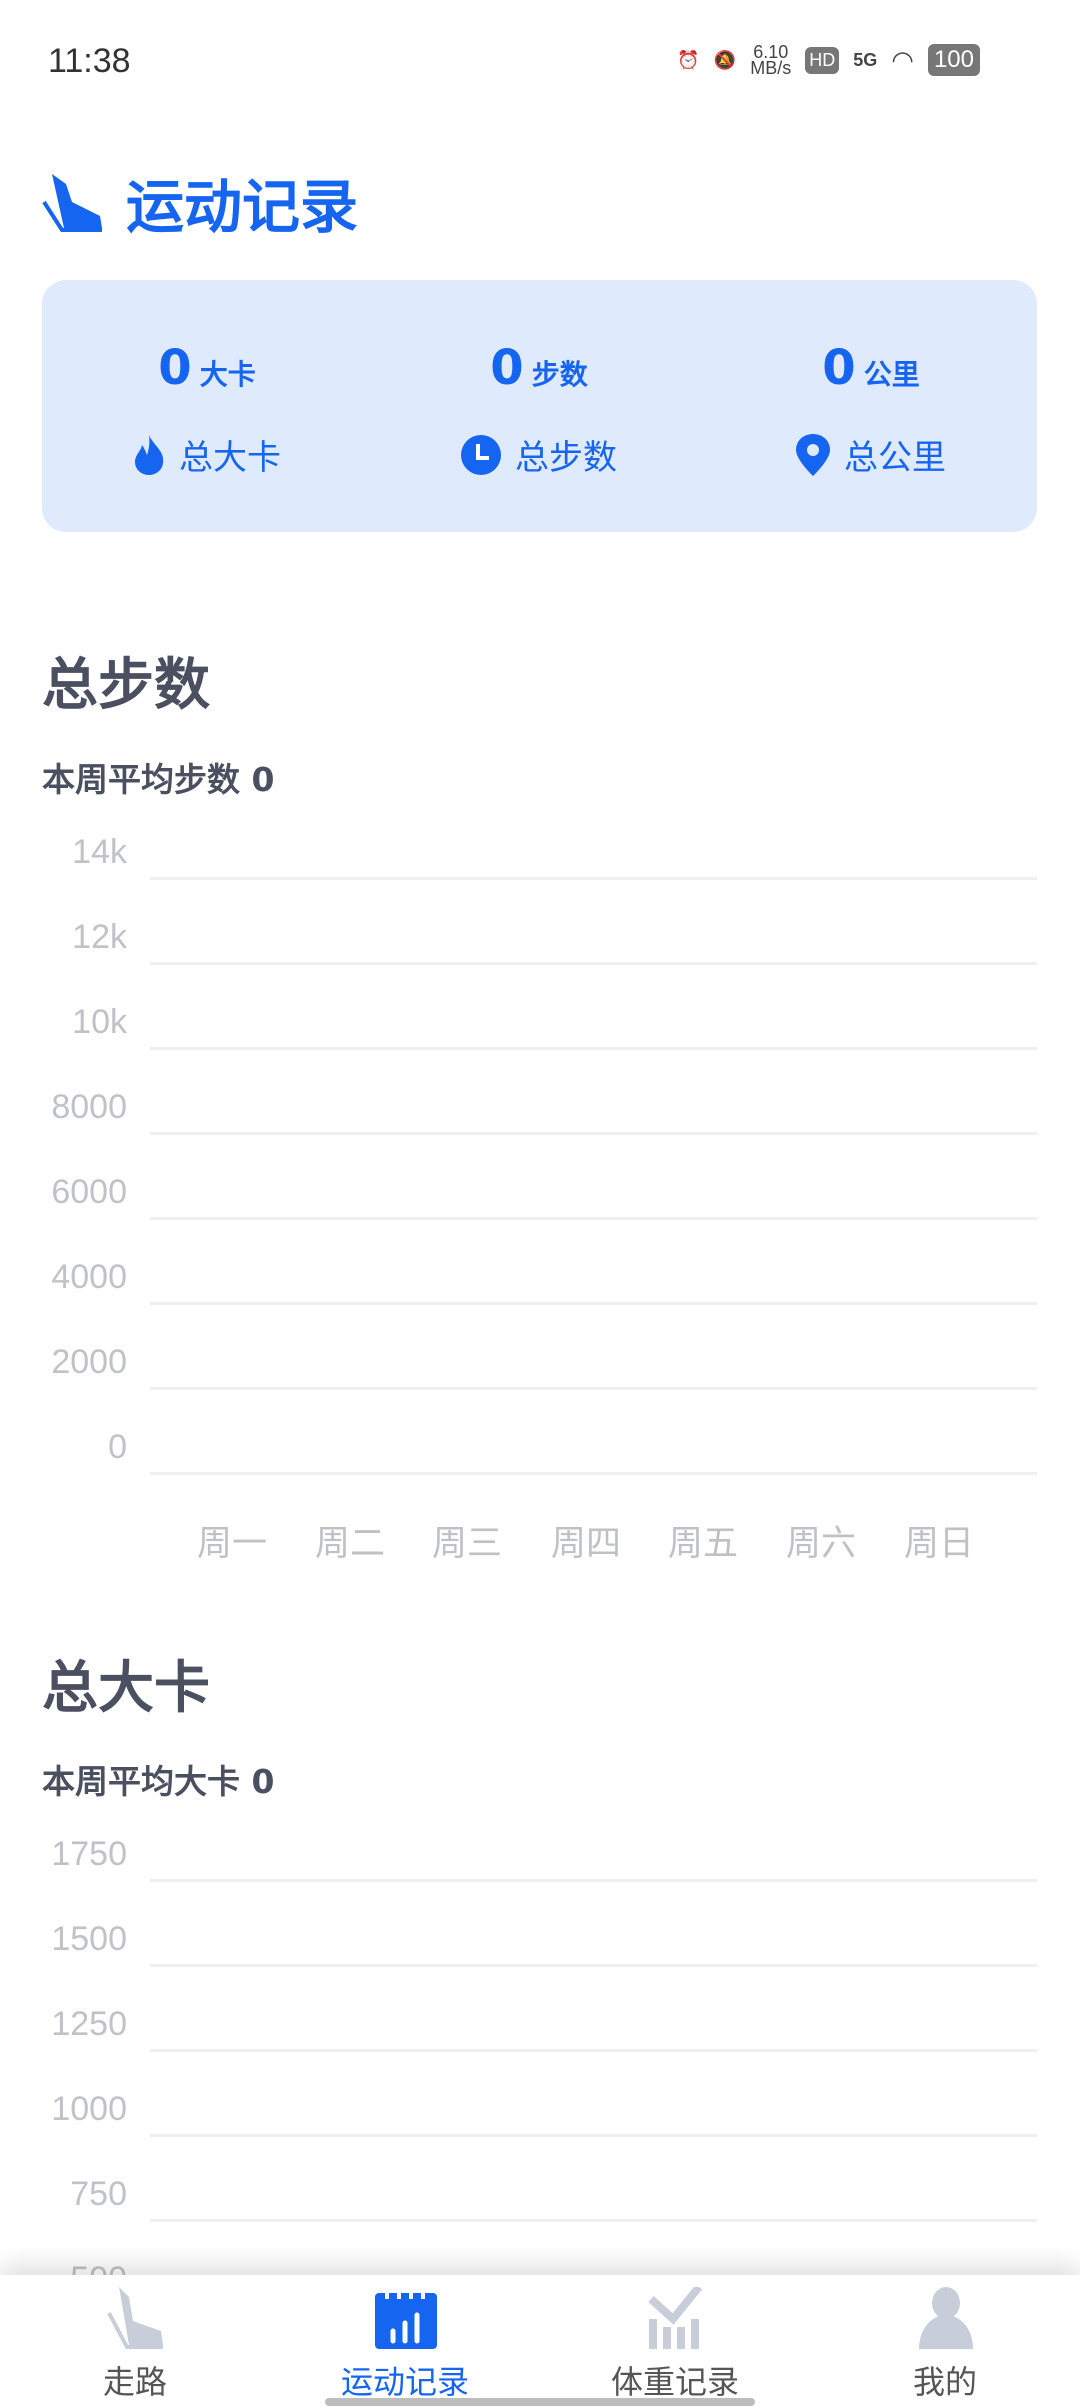  I want to click on hd-icon: HD, so click(822, 60).